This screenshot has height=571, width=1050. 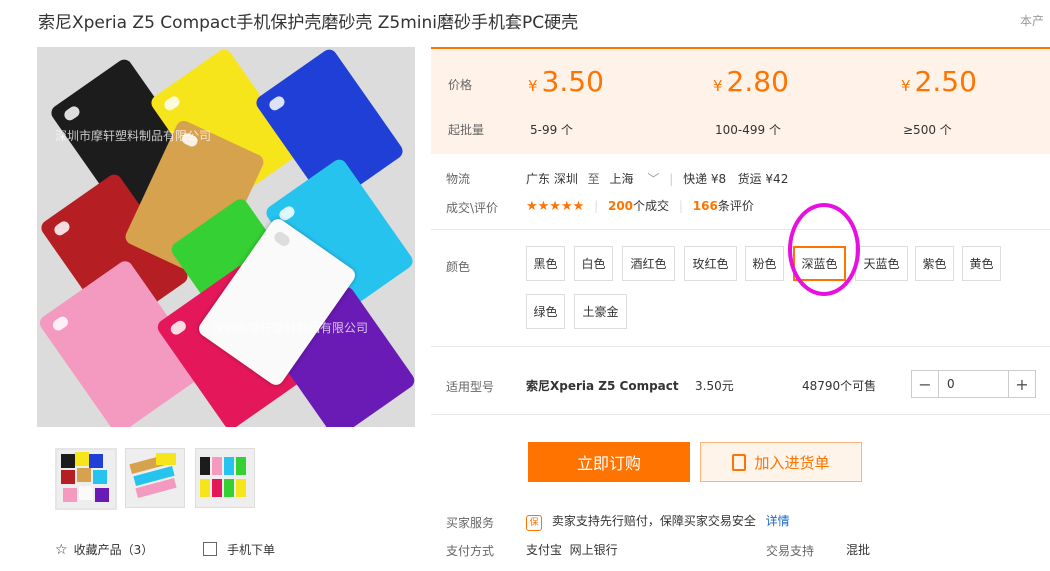 What do you see at coordinates (790, 551) in the screenshot?
I see `trade-support-label: 交易支持` at bounding box center [790, 551].